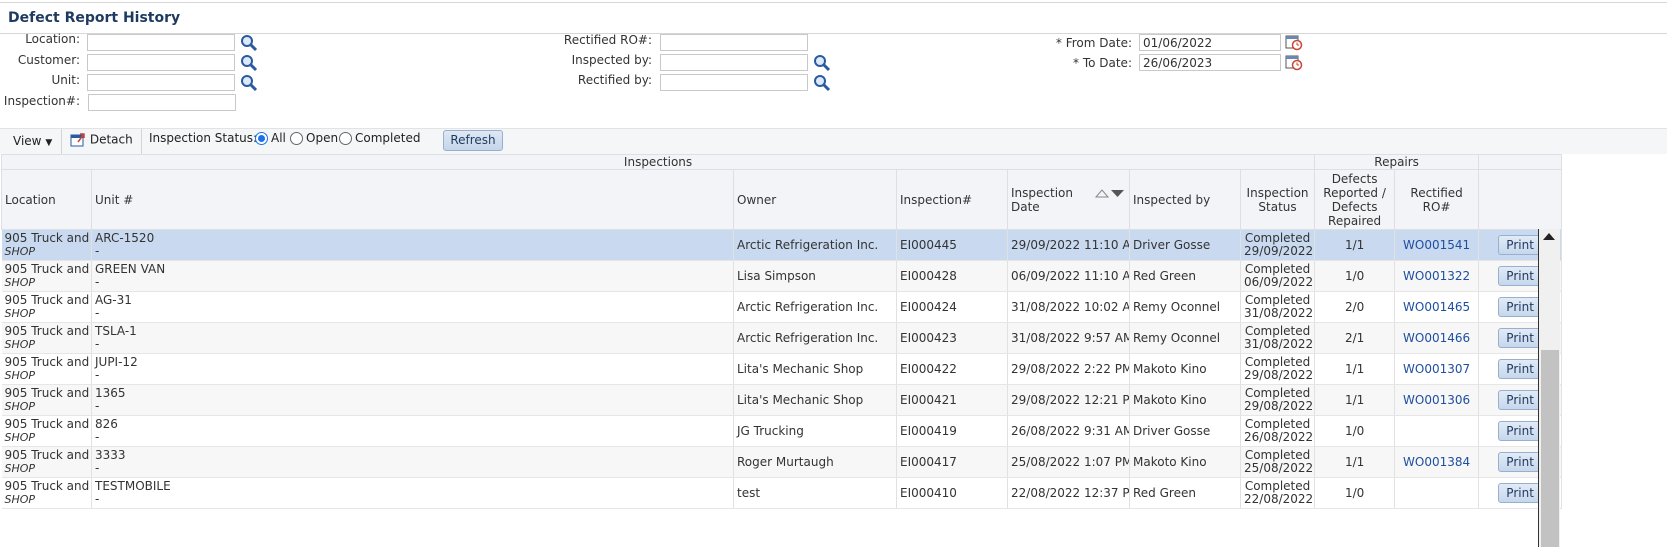 The image size is (1667, 547). I want to click on scrollbar-thumb, so click(1550, 448).